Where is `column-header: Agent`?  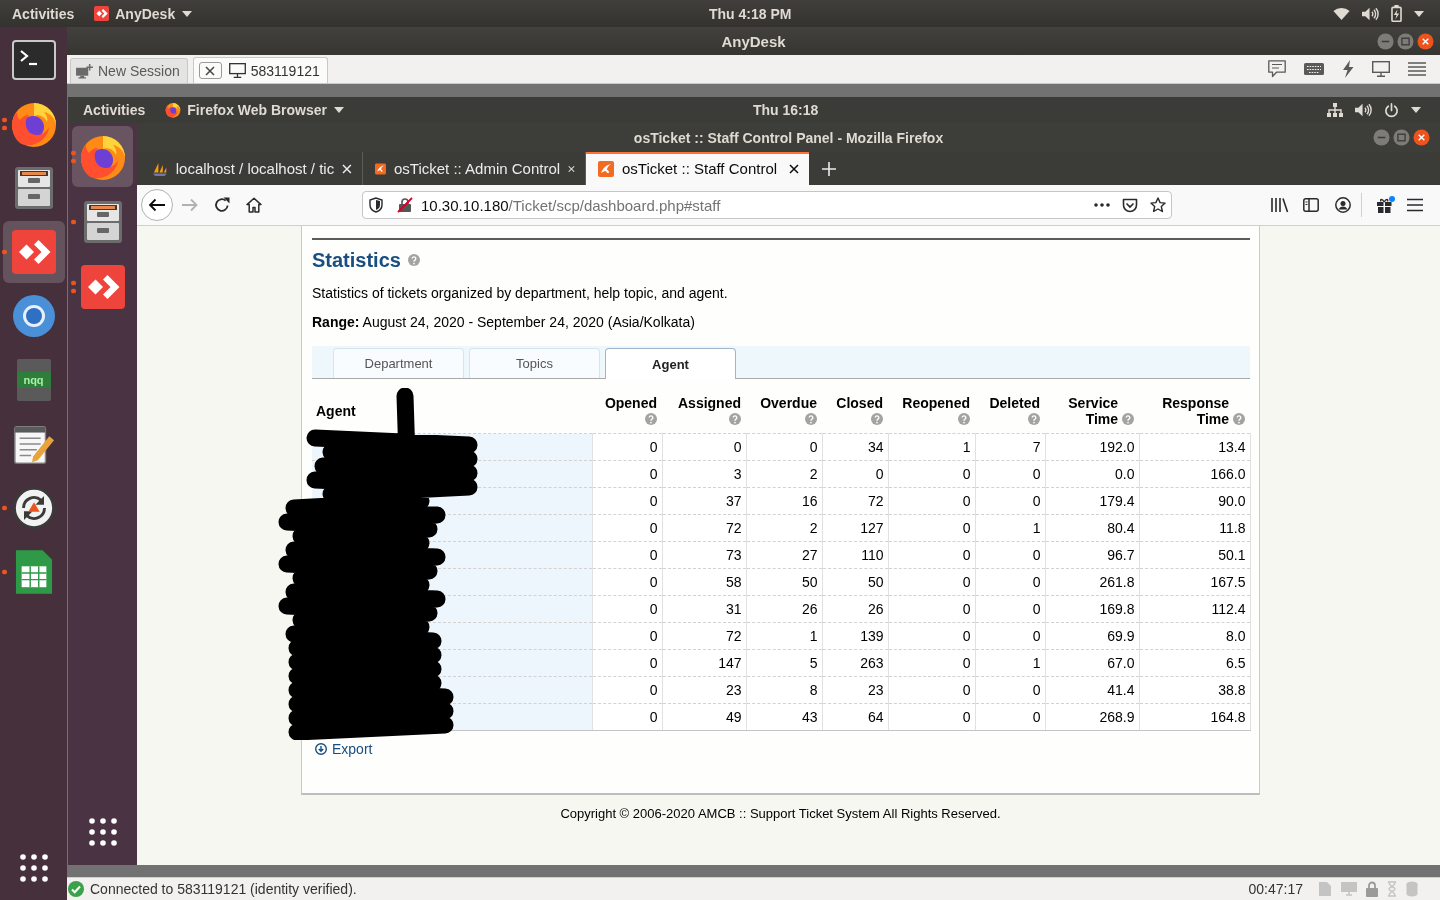
column-header: Agent is located at coordinates (336, 411).